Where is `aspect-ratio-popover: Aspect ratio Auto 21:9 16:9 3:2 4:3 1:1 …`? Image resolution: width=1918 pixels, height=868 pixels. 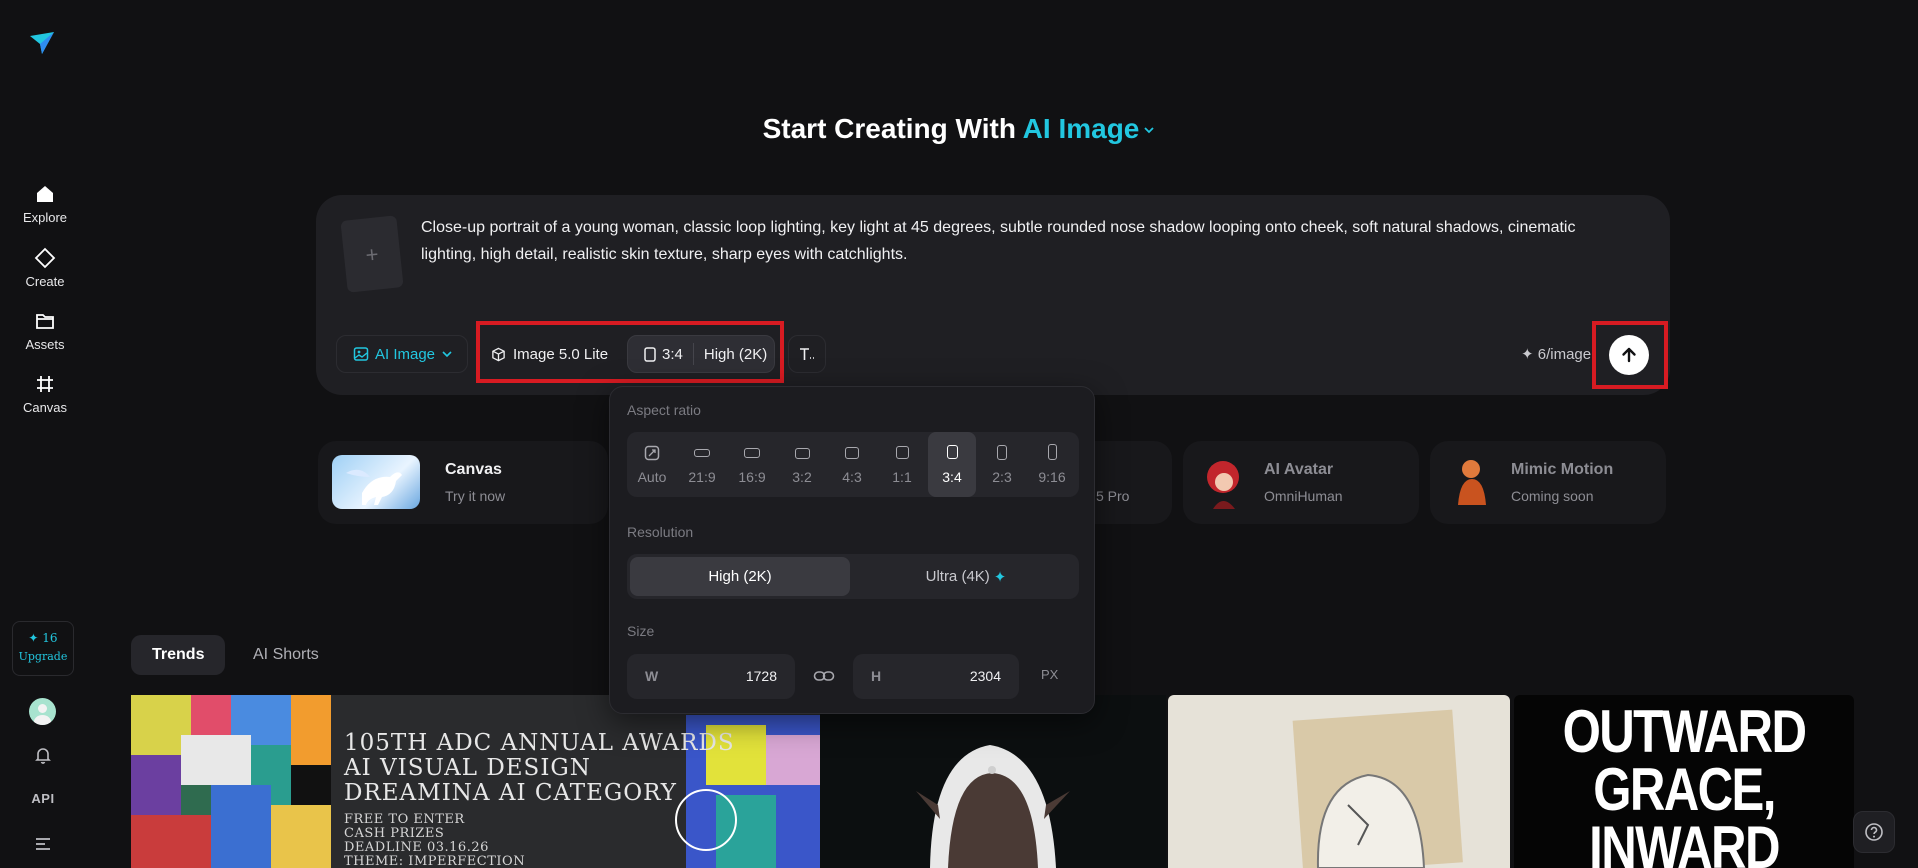 aspect-ratio-popover: Aspect ratio Auto 21:9 16:9 3:2 4:3 1:1 … is located at coordinates (852, 550).